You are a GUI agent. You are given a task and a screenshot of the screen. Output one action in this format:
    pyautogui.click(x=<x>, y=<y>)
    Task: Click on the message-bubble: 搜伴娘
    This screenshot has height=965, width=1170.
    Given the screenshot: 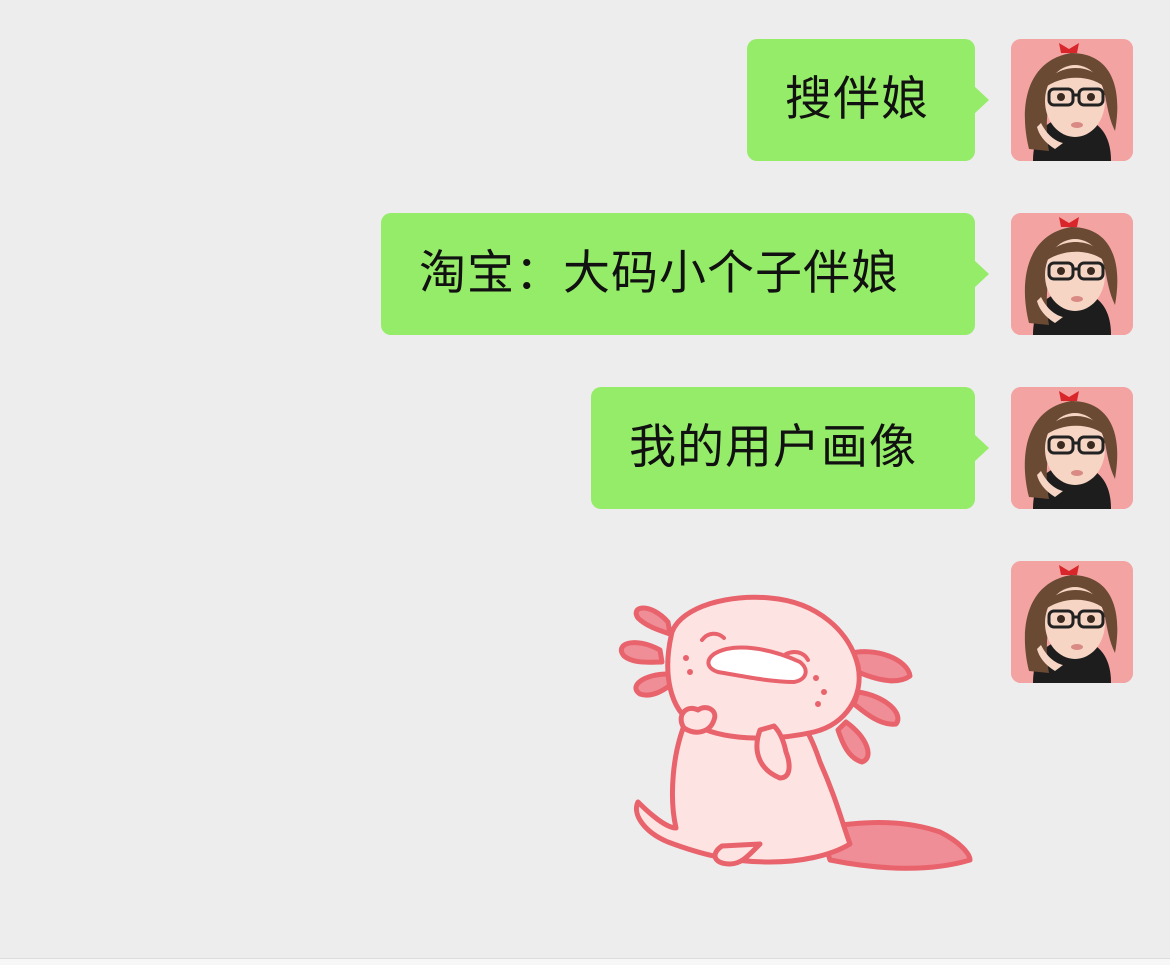 What is the action you would take?
    pyautogui.click(x=868, y=100)
    